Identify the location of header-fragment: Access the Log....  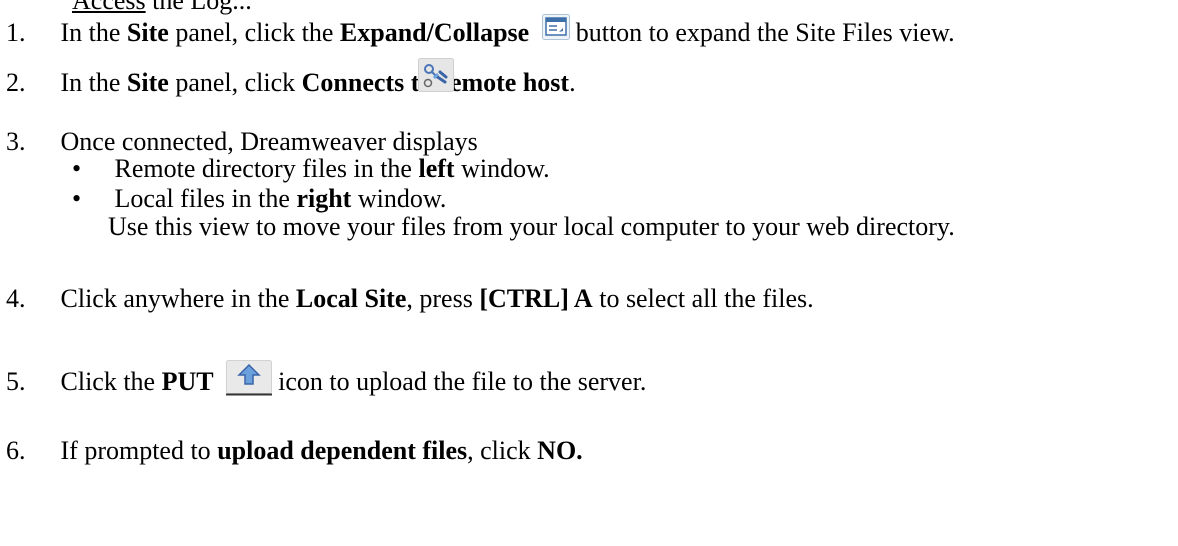
(162, 8).